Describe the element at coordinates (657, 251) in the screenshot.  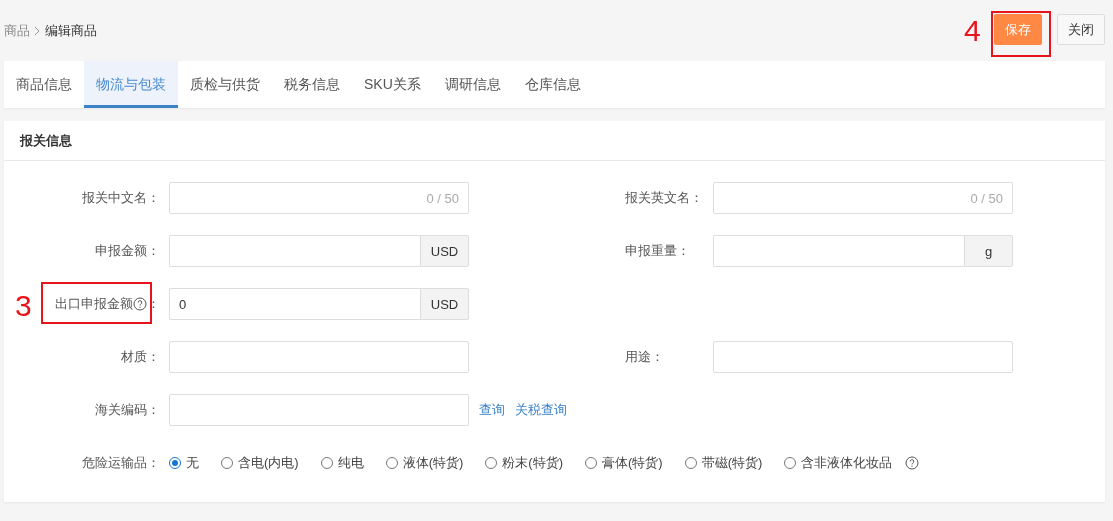
I see `field-label: 申报重量：` at that location.